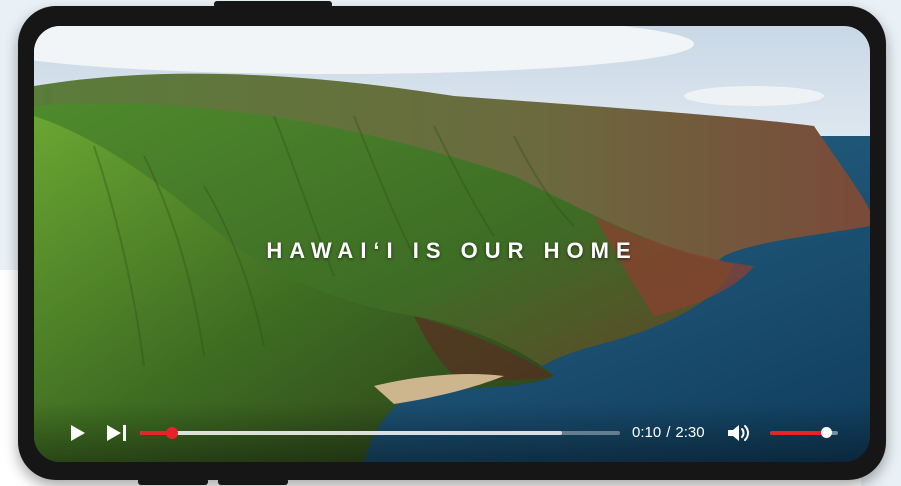 This screenshot has height=486, width=901. Describe the element at coordinates (690, 432) in the screenshot. I see `duration: 2:30` at that location.